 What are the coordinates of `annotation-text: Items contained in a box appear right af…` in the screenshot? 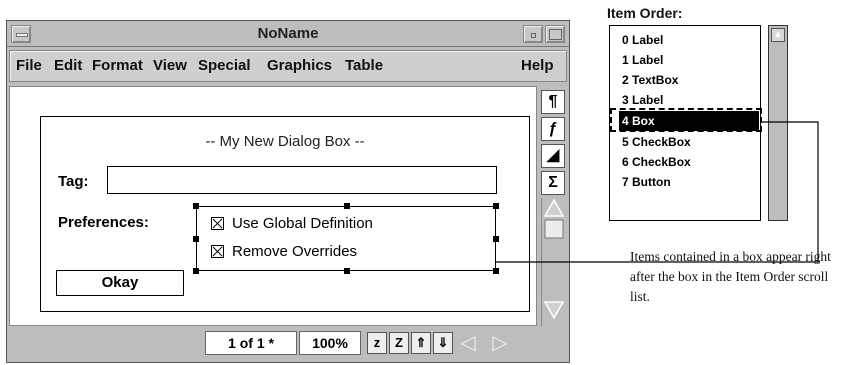 It's located at (730, 276).